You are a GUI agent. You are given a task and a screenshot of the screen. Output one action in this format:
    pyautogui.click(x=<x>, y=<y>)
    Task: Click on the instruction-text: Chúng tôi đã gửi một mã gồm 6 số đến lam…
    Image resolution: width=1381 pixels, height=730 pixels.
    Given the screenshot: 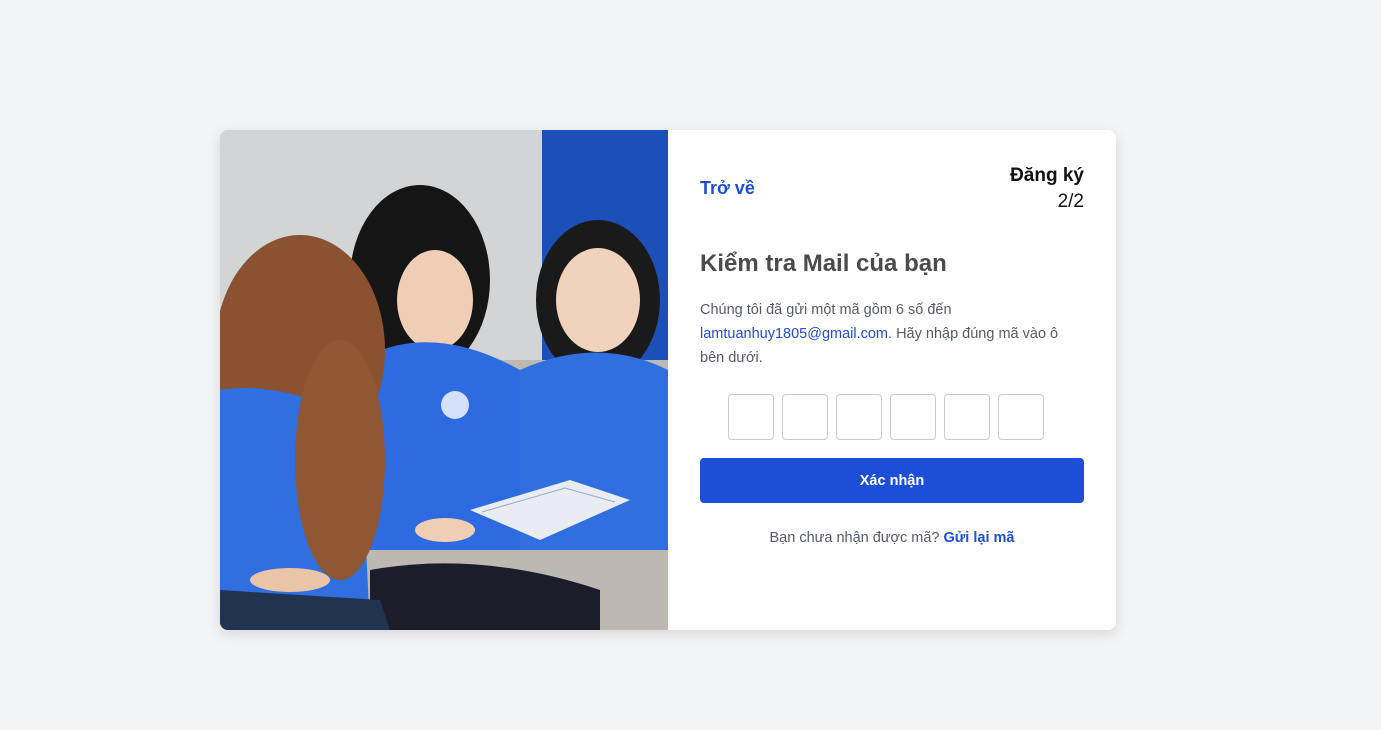 What is the action you would take?
    pyautogui.click(x=892, y=334)
    